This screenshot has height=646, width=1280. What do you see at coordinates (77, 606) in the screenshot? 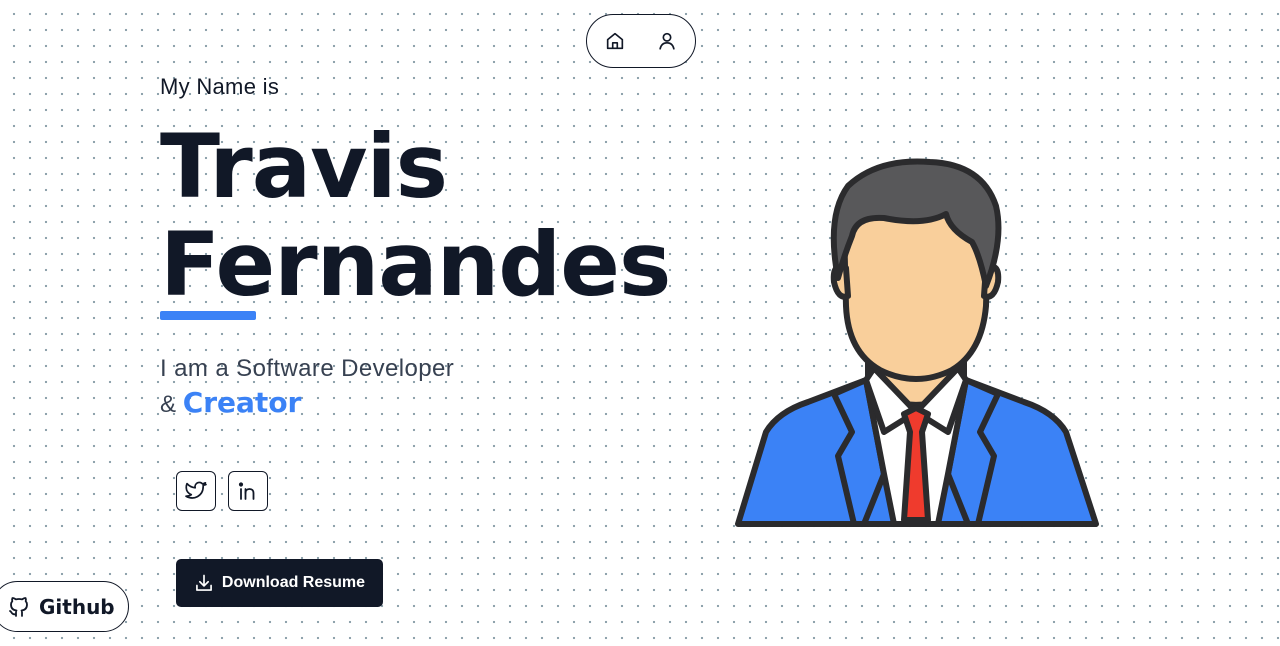
I see `github-label: Github` at bounding box center [77, 606].